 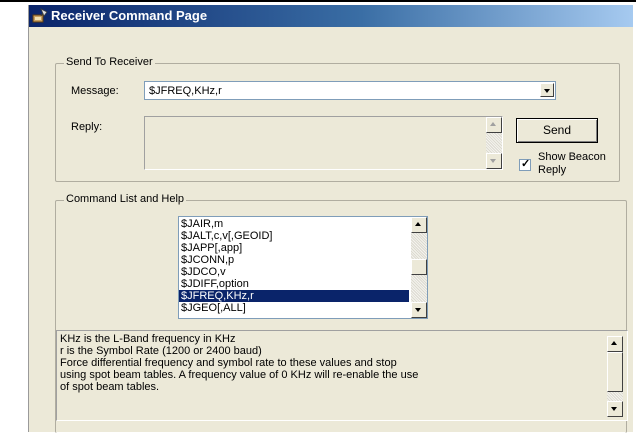 I want to click on help-scroll-up-button, so click(x=615, y=344).